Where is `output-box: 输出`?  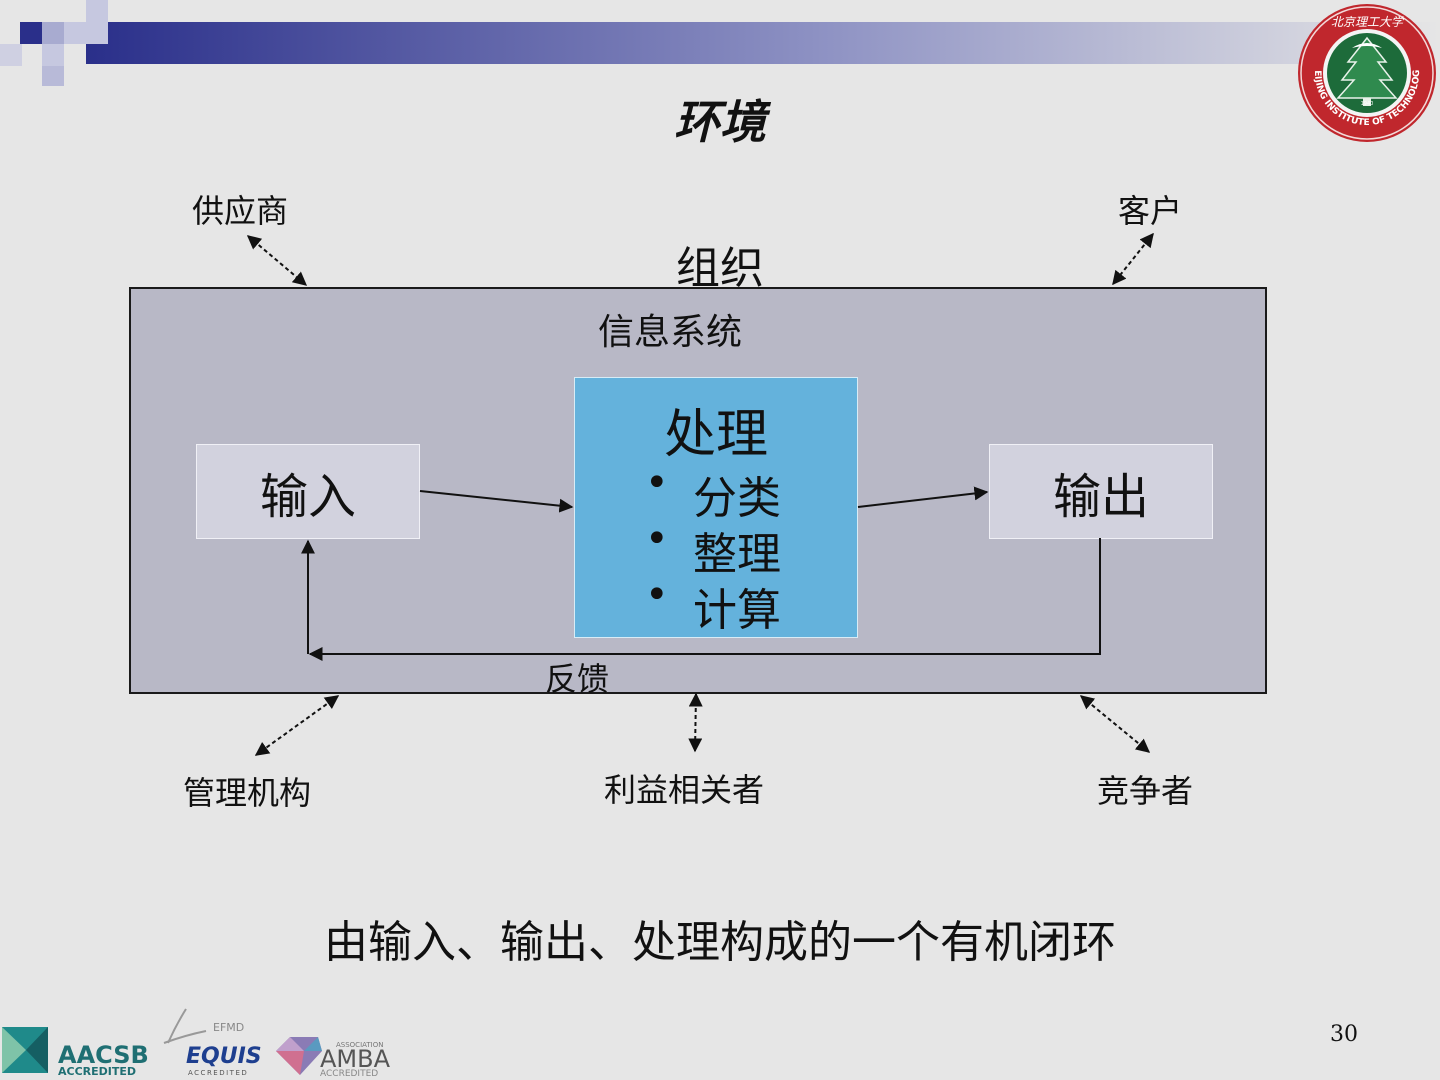
output-box: 输出 is located at coordinates (1101, 491).